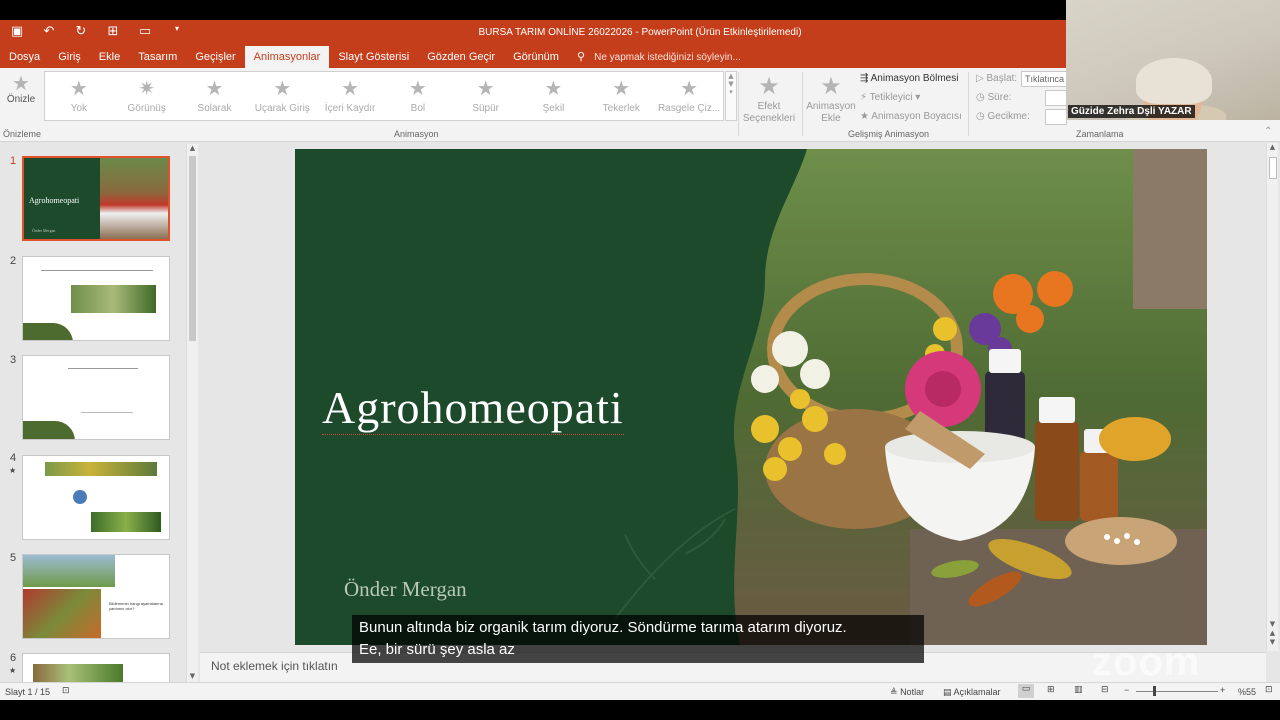 This screenshot has height=720, width=1280. What do you see at coordinates (894, 693) in the screenshot?
I see `notes-icon: ≜` at bounding box center [894, 693].